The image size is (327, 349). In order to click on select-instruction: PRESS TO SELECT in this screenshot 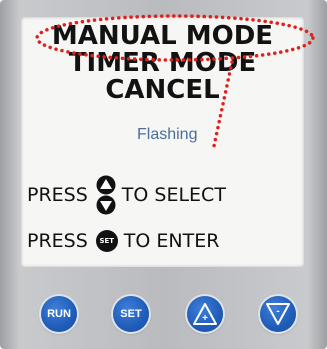, I will do `click(126, 195)`.